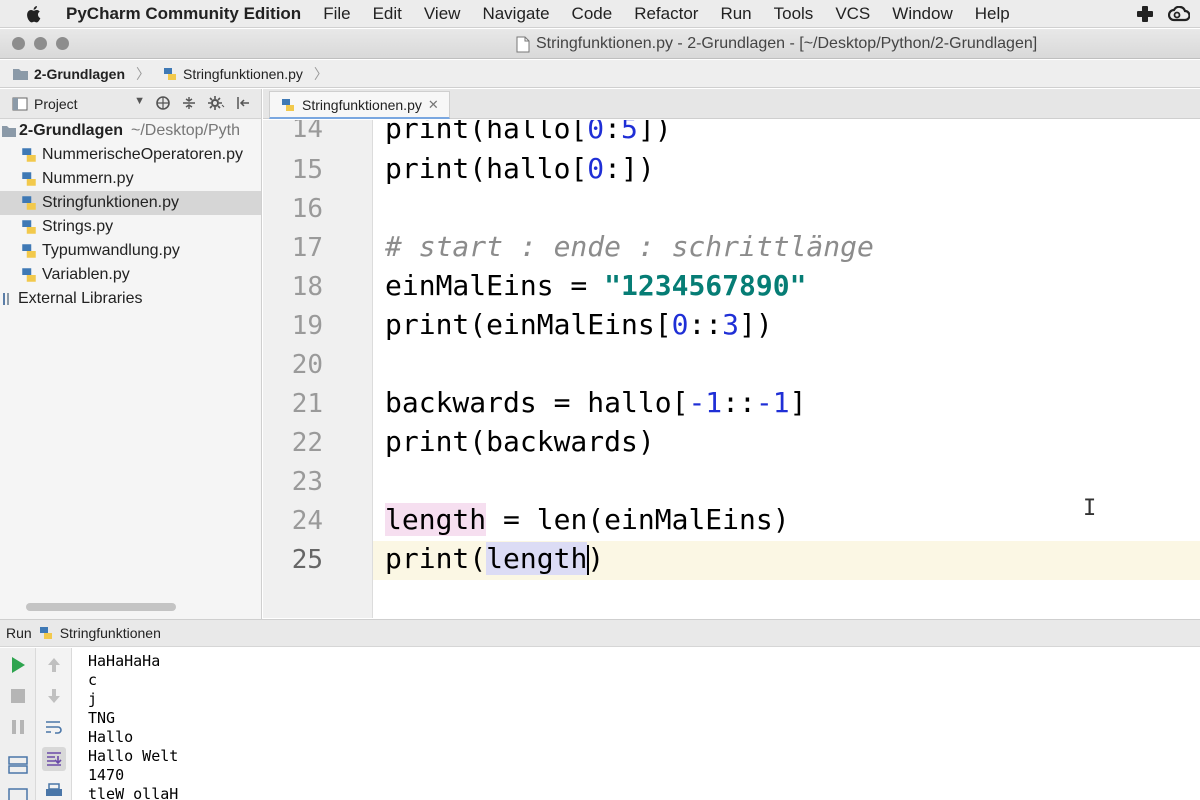 The height and width of the screenshot is (800, 1200). I want to click on menu-tools: Tools, so click(794, 14).